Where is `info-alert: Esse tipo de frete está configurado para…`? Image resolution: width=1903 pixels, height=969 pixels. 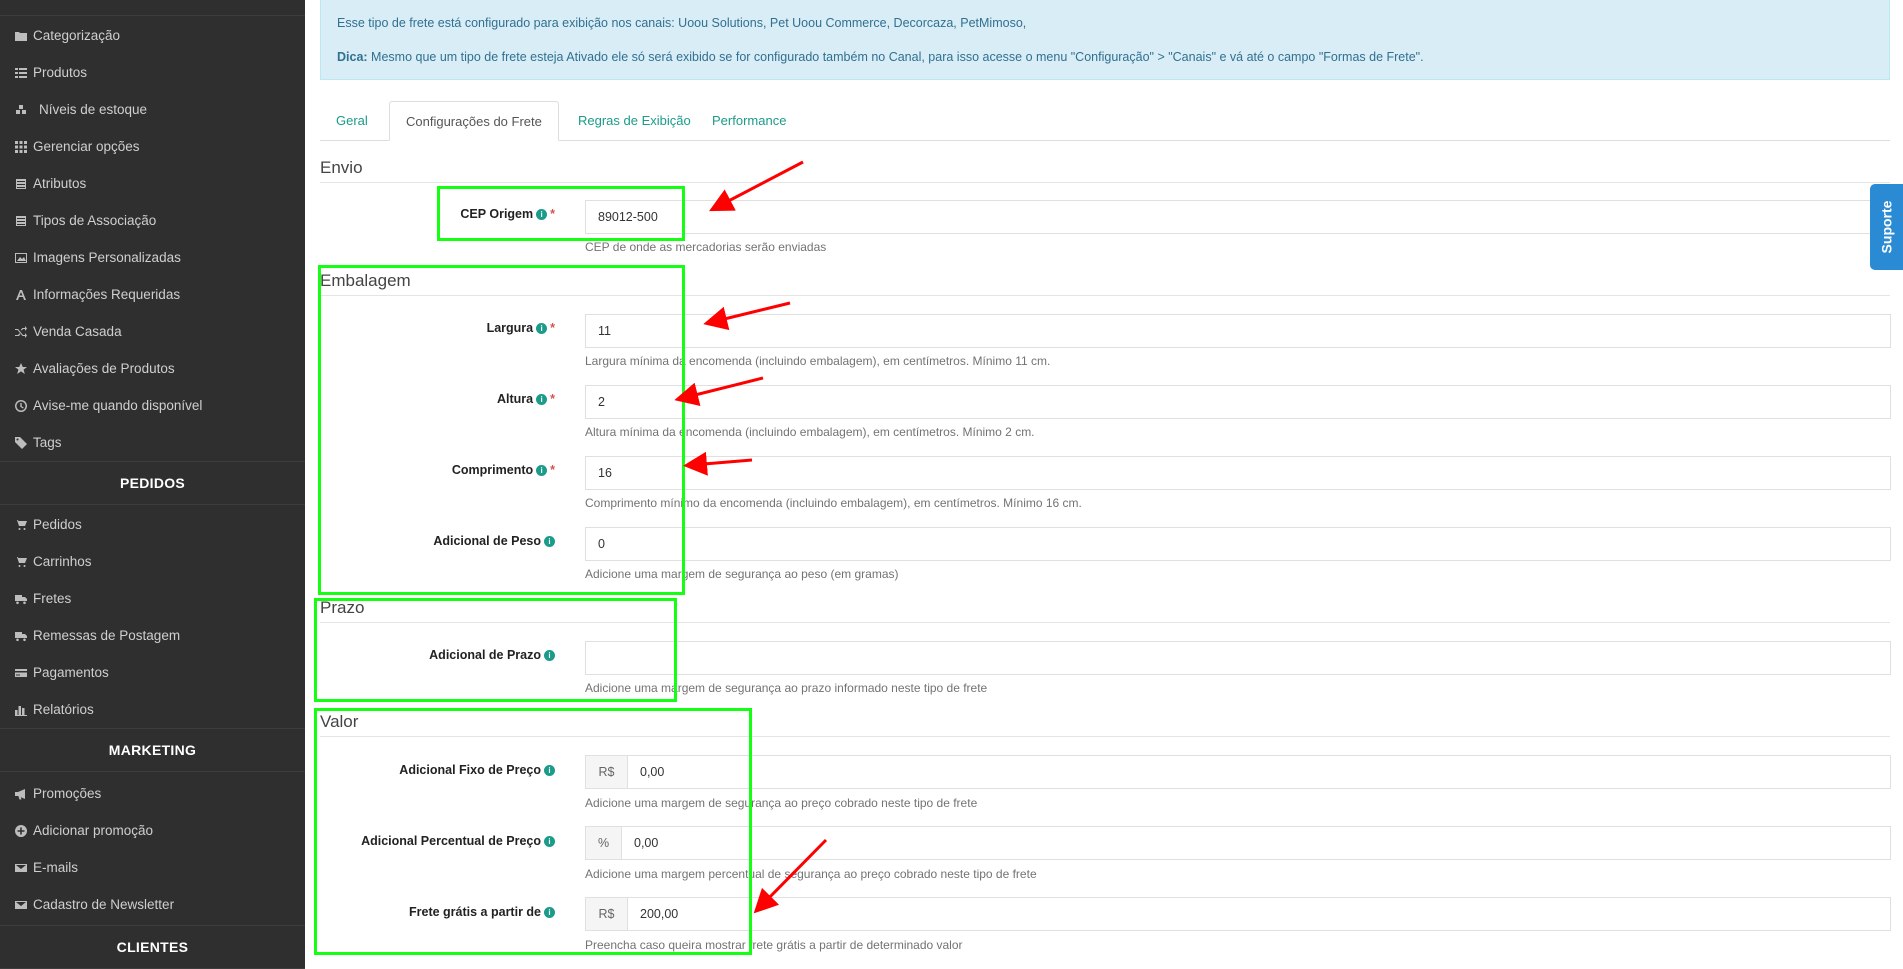 info-alert: Esse tipo de frete está configurado para… is located at coordinates (1105, 40).